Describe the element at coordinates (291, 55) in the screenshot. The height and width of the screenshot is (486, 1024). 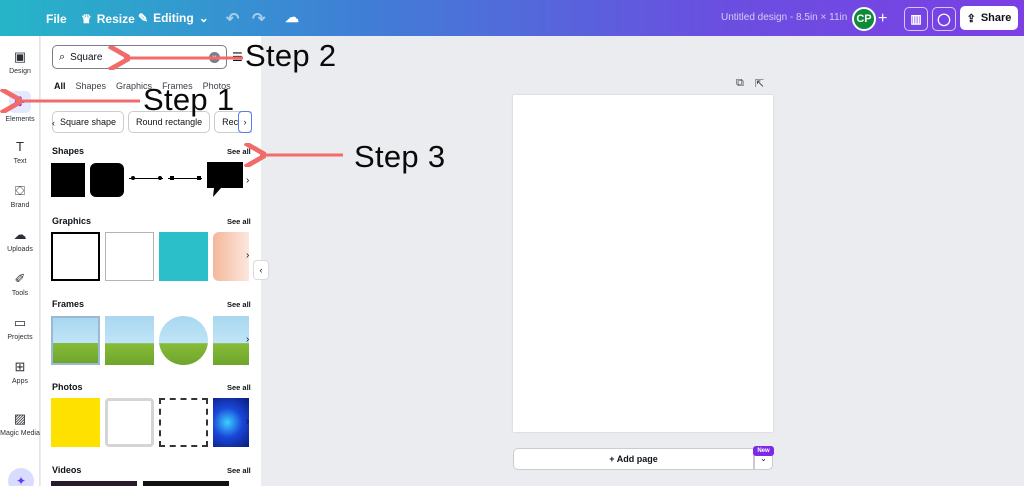
I see `step-2-label: Step 2` at that location.